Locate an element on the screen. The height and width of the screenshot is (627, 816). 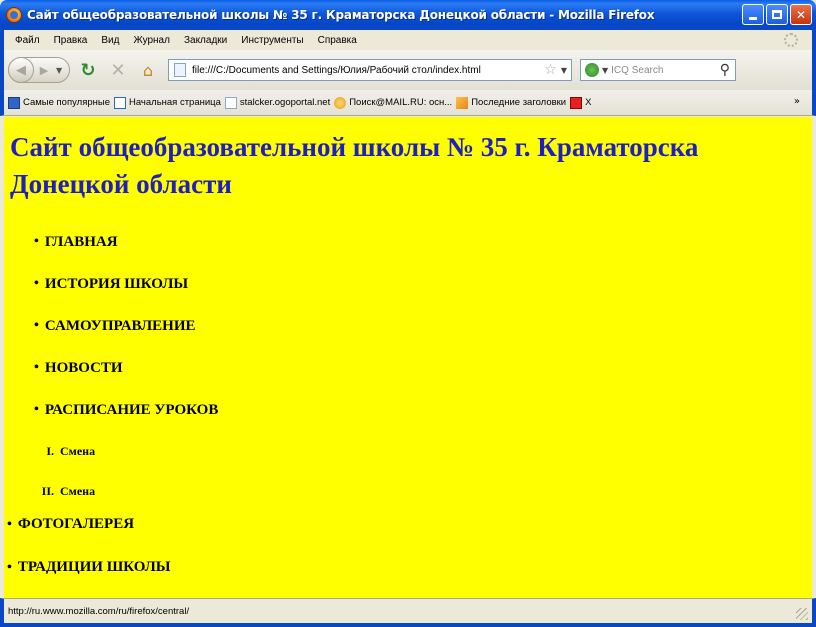
menu-file: Файл is located at coordinates (27, 40).